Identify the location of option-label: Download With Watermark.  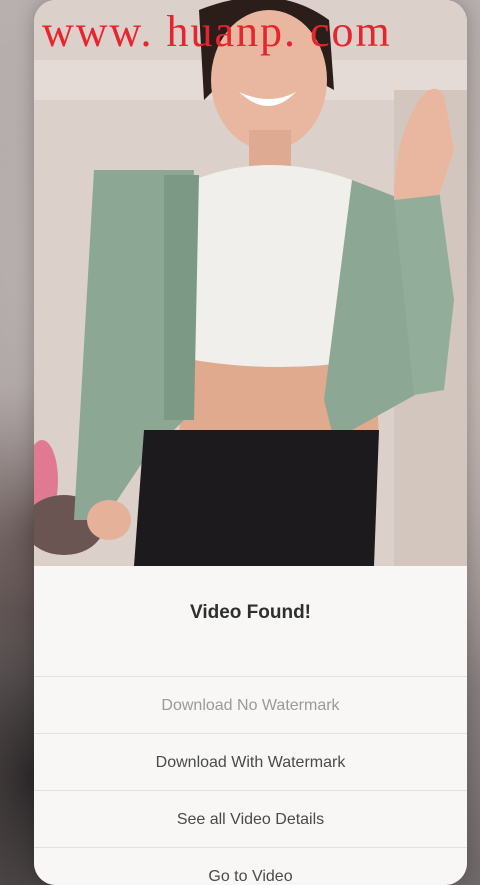
(250, 762).